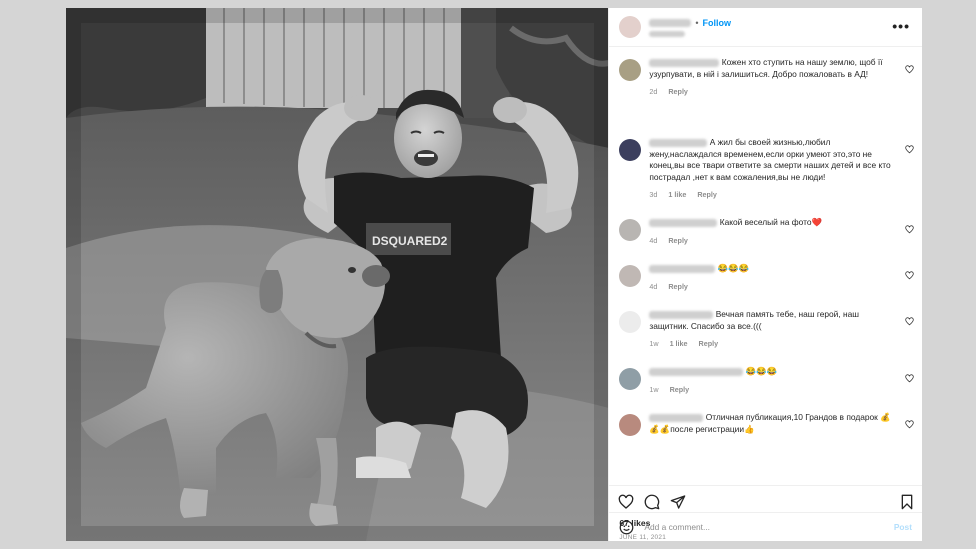 This screenshot has height=549, width=976. I want to click on comment-item: 😂😂😂 1w Reply, so click(765, 389).